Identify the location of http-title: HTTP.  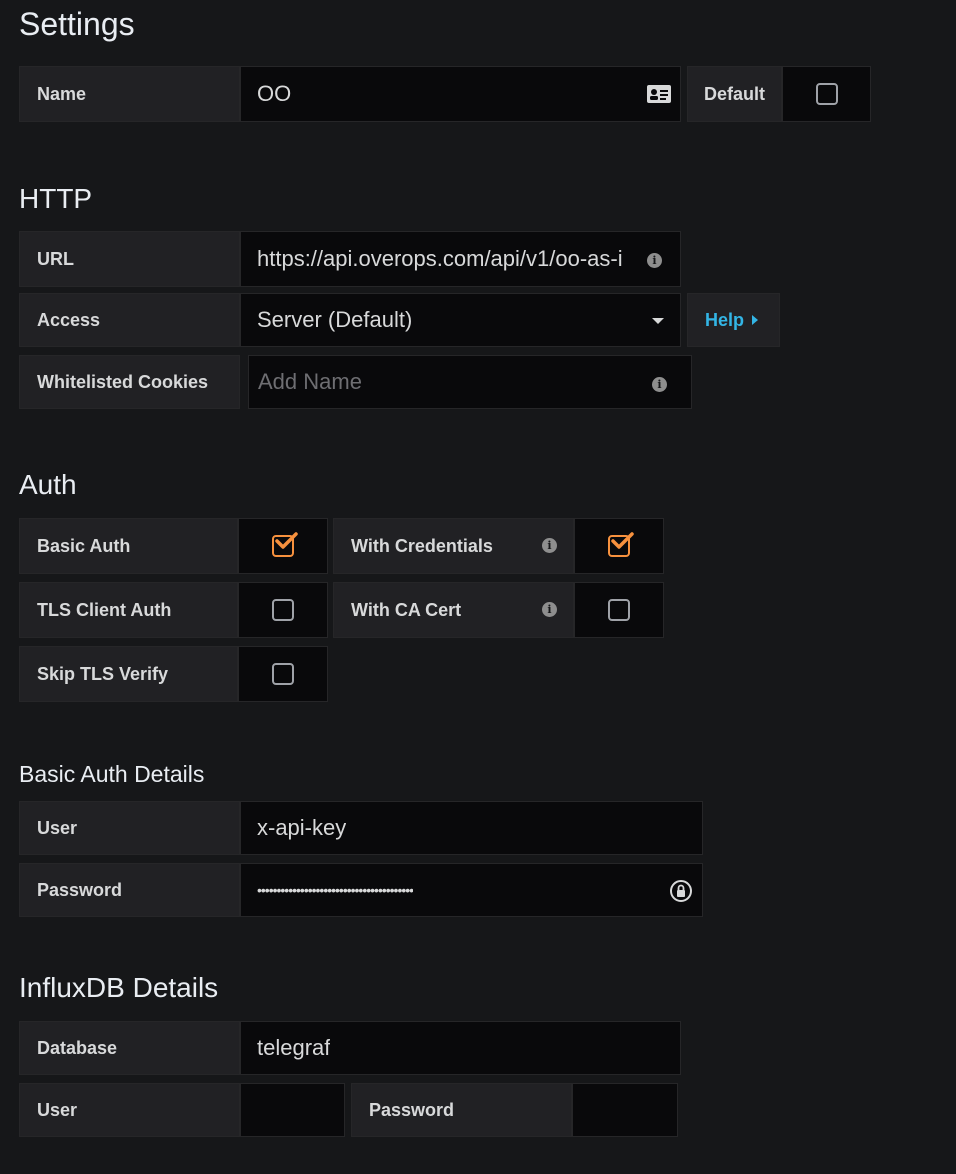
(56, 198).